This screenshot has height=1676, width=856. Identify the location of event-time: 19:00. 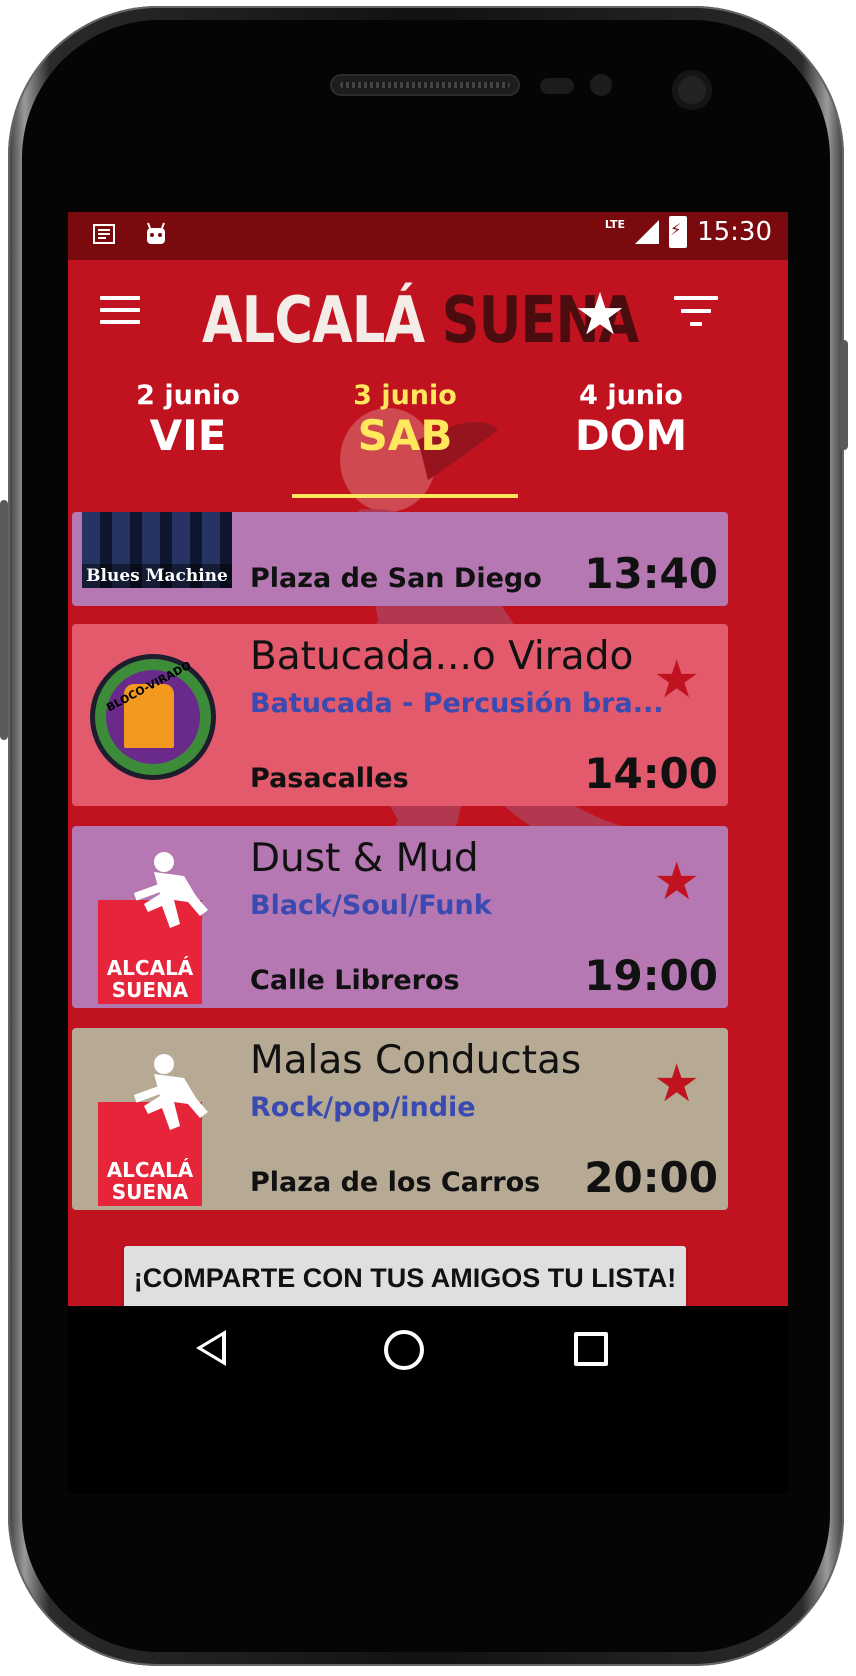
(651, 975).